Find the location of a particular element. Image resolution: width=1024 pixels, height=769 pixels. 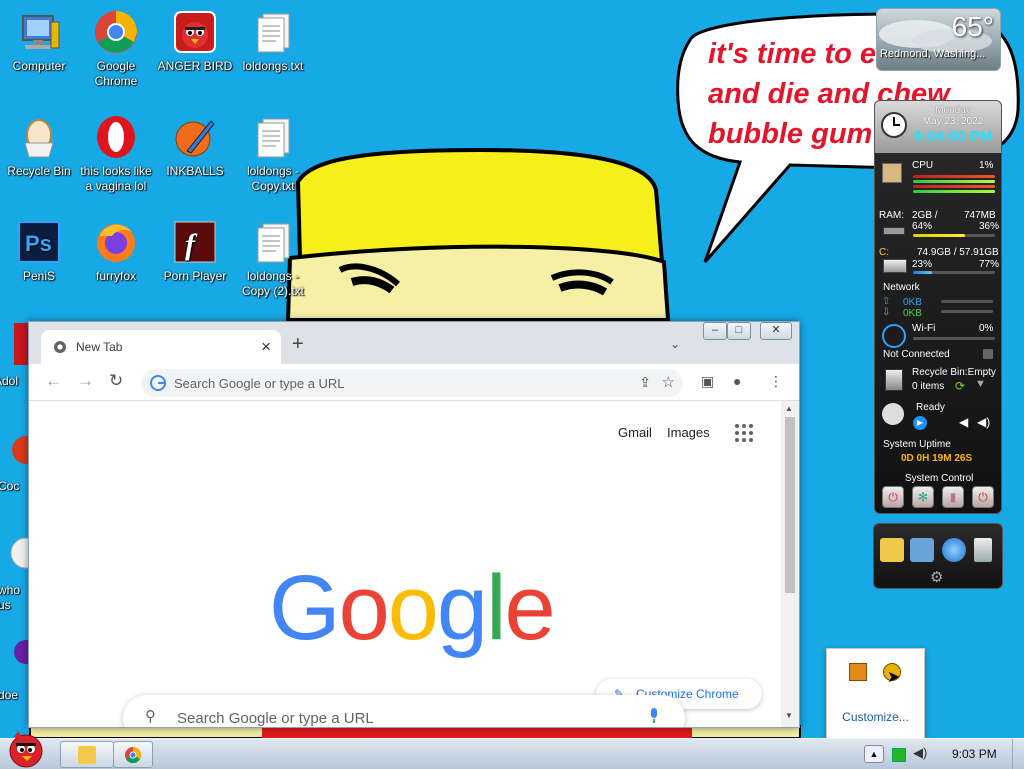

desktop-icon-google-chrome: Google Chrome is located at coordinates (116, 48).